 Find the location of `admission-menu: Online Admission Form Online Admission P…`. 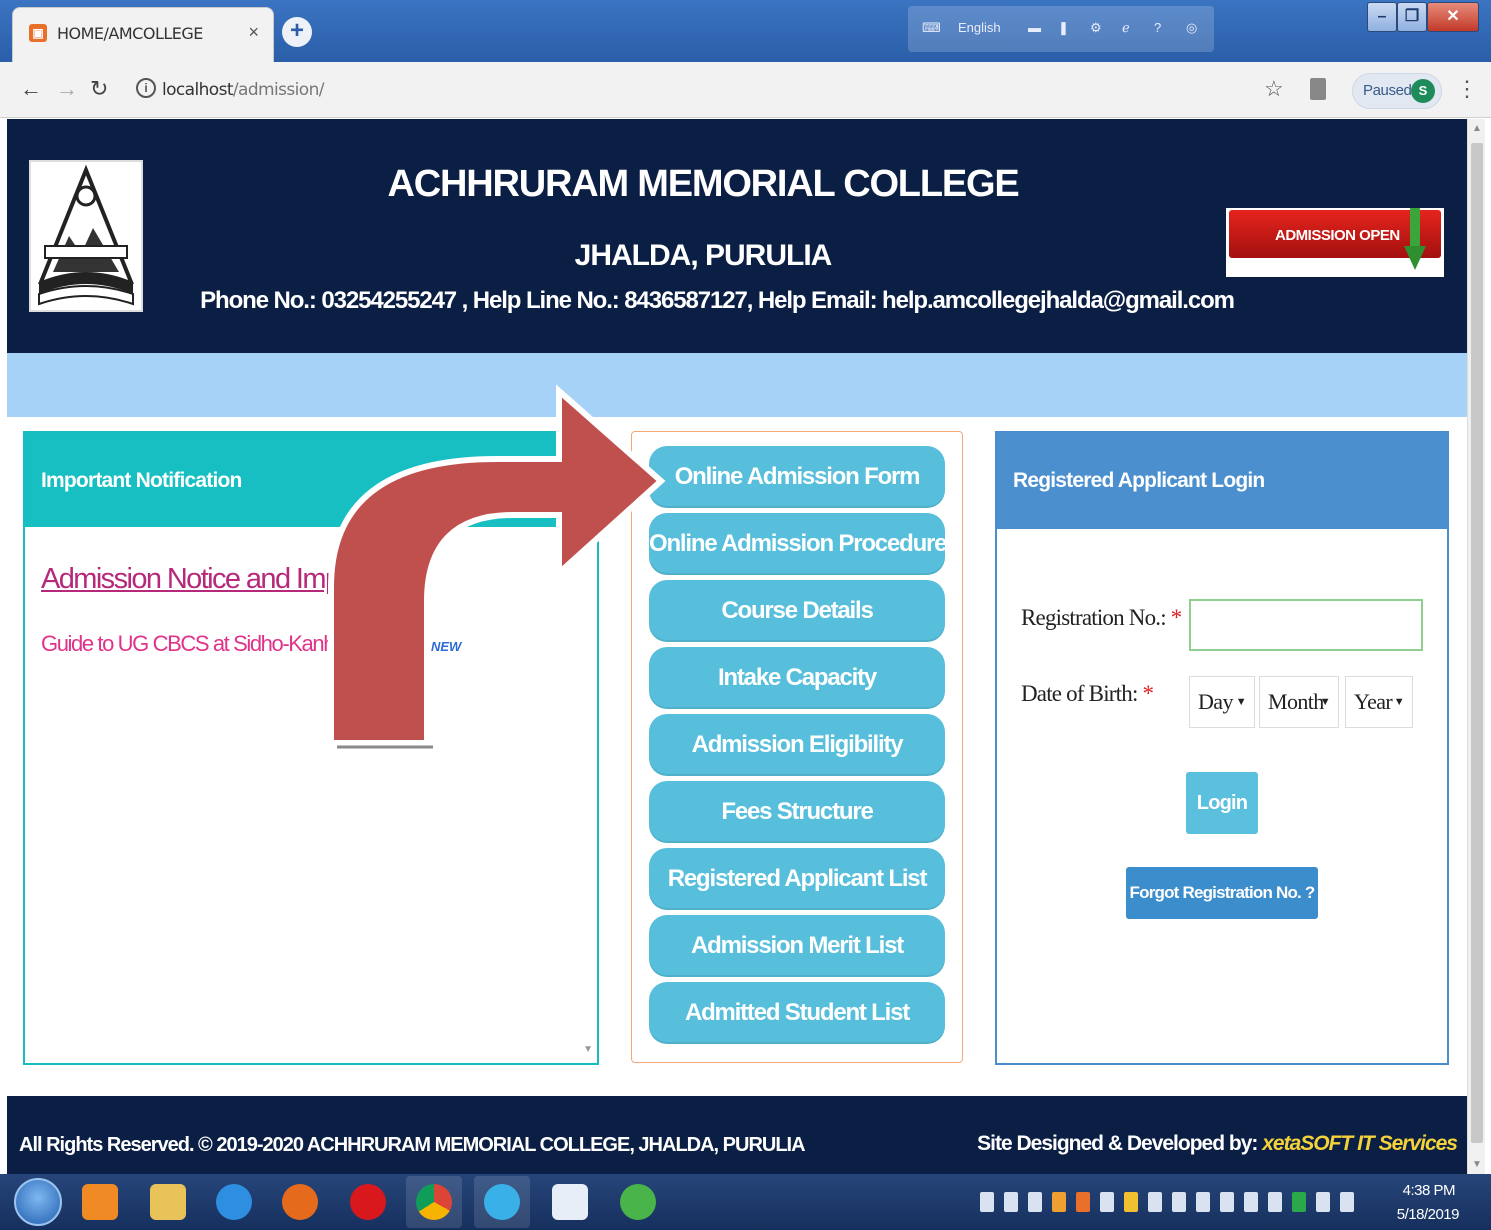

admission-menu: Online Admission Form Online Admission P… is located at coordinates (797, 747).